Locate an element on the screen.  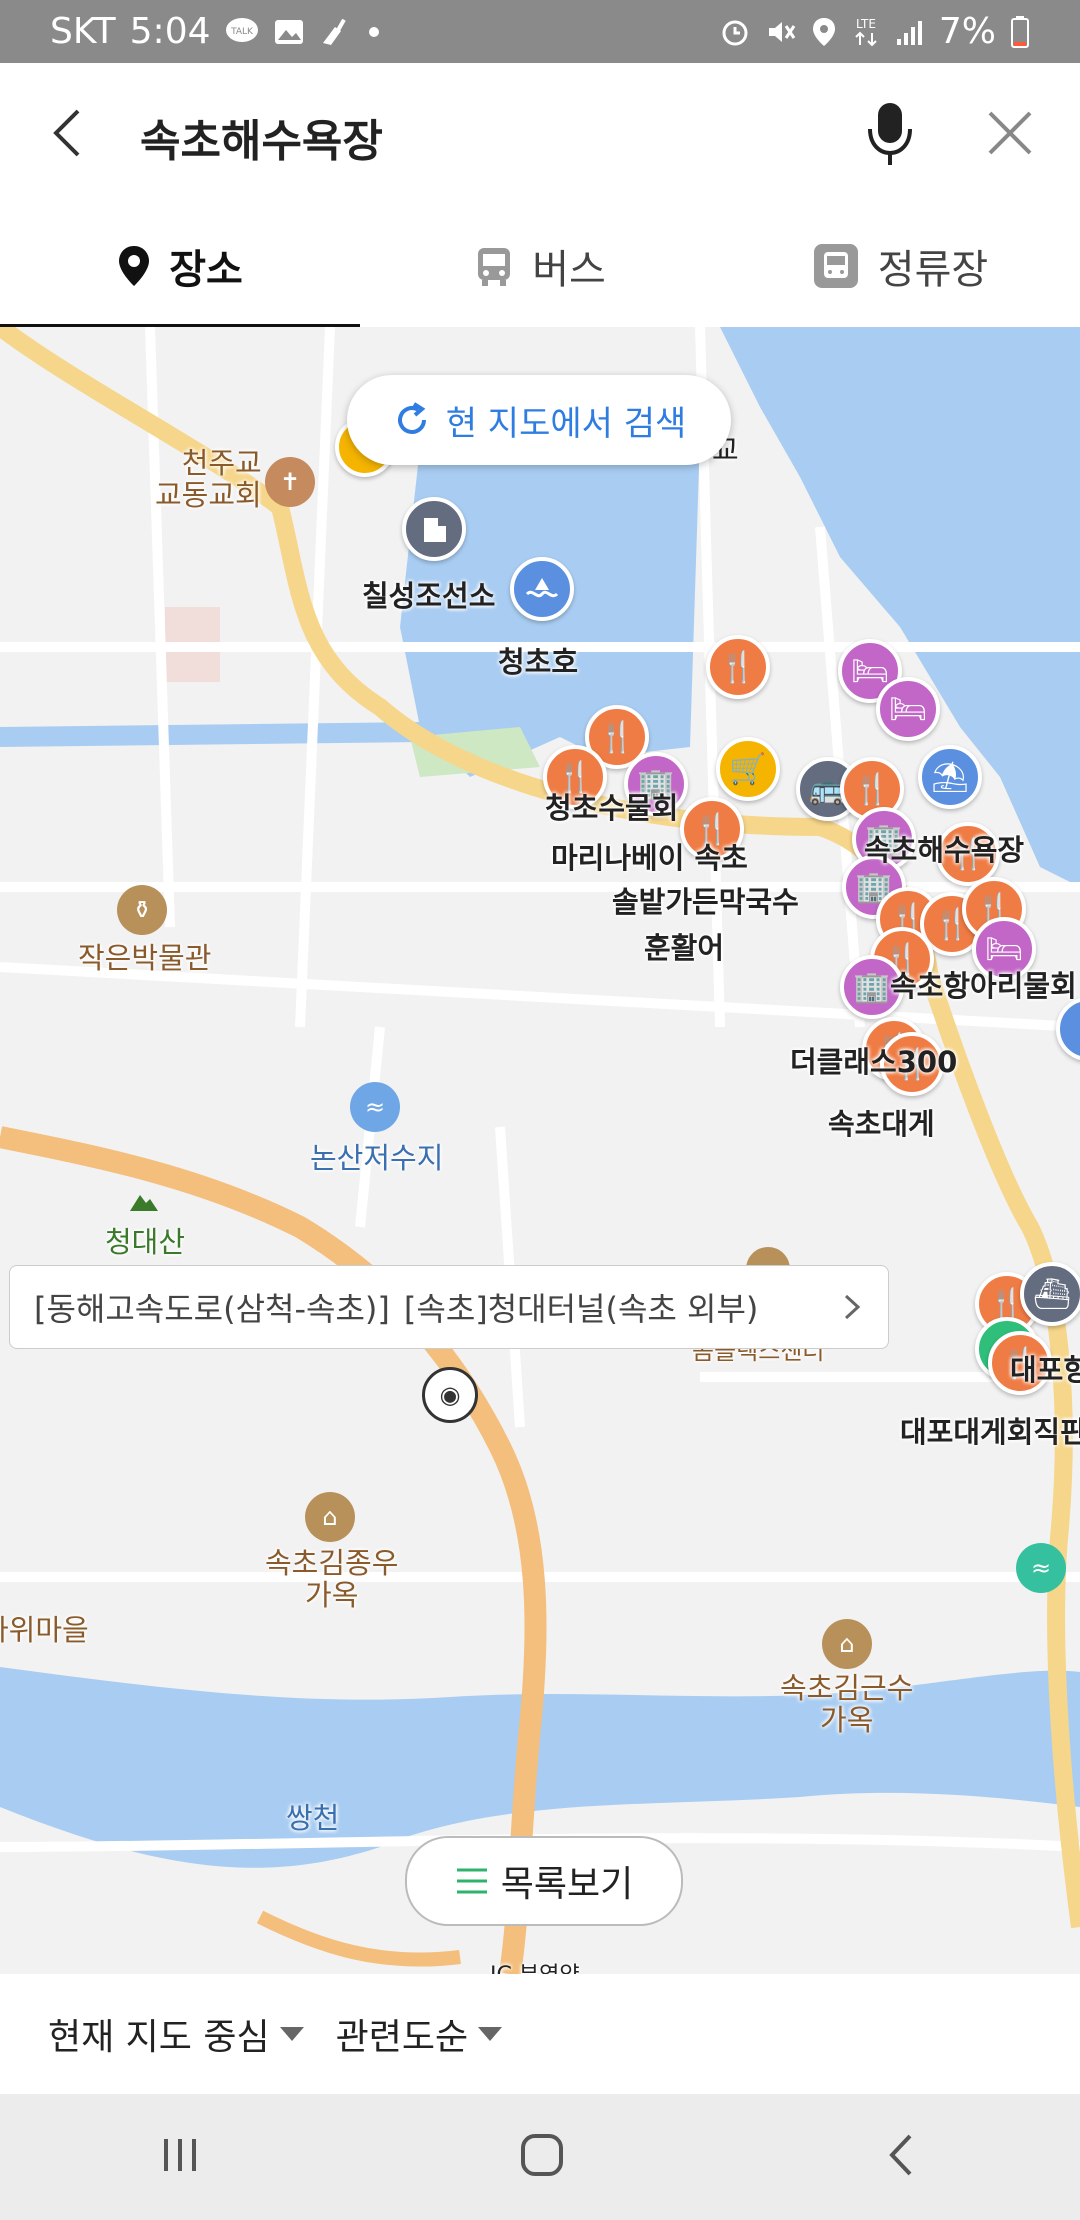
label-restaurant2: 솔밭가든막국수 is located at coordinates (705, 902).